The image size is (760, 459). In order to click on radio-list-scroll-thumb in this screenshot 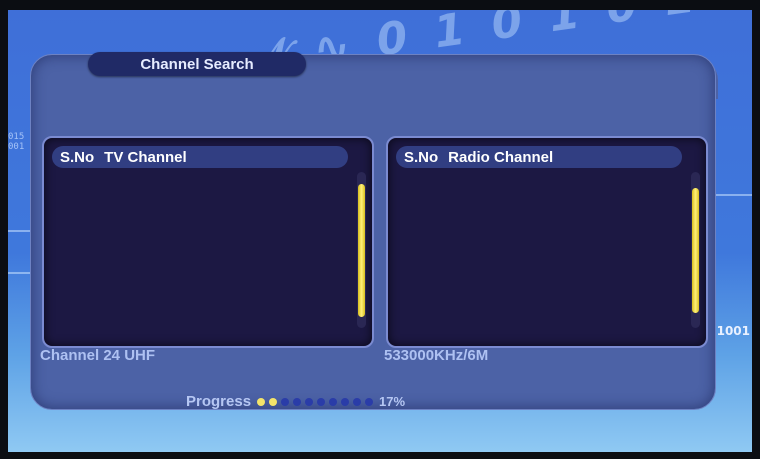, I will do `click(695, 250)`.